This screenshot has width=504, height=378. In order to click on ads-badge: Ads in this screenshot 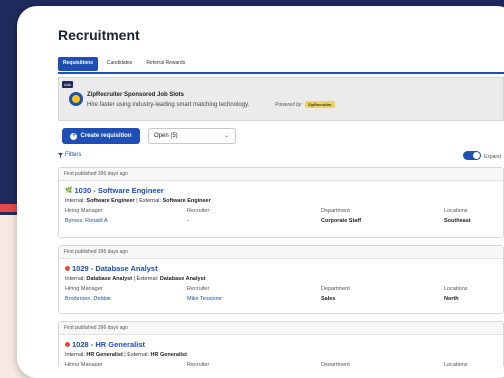, I will do `click(67, 84)`.